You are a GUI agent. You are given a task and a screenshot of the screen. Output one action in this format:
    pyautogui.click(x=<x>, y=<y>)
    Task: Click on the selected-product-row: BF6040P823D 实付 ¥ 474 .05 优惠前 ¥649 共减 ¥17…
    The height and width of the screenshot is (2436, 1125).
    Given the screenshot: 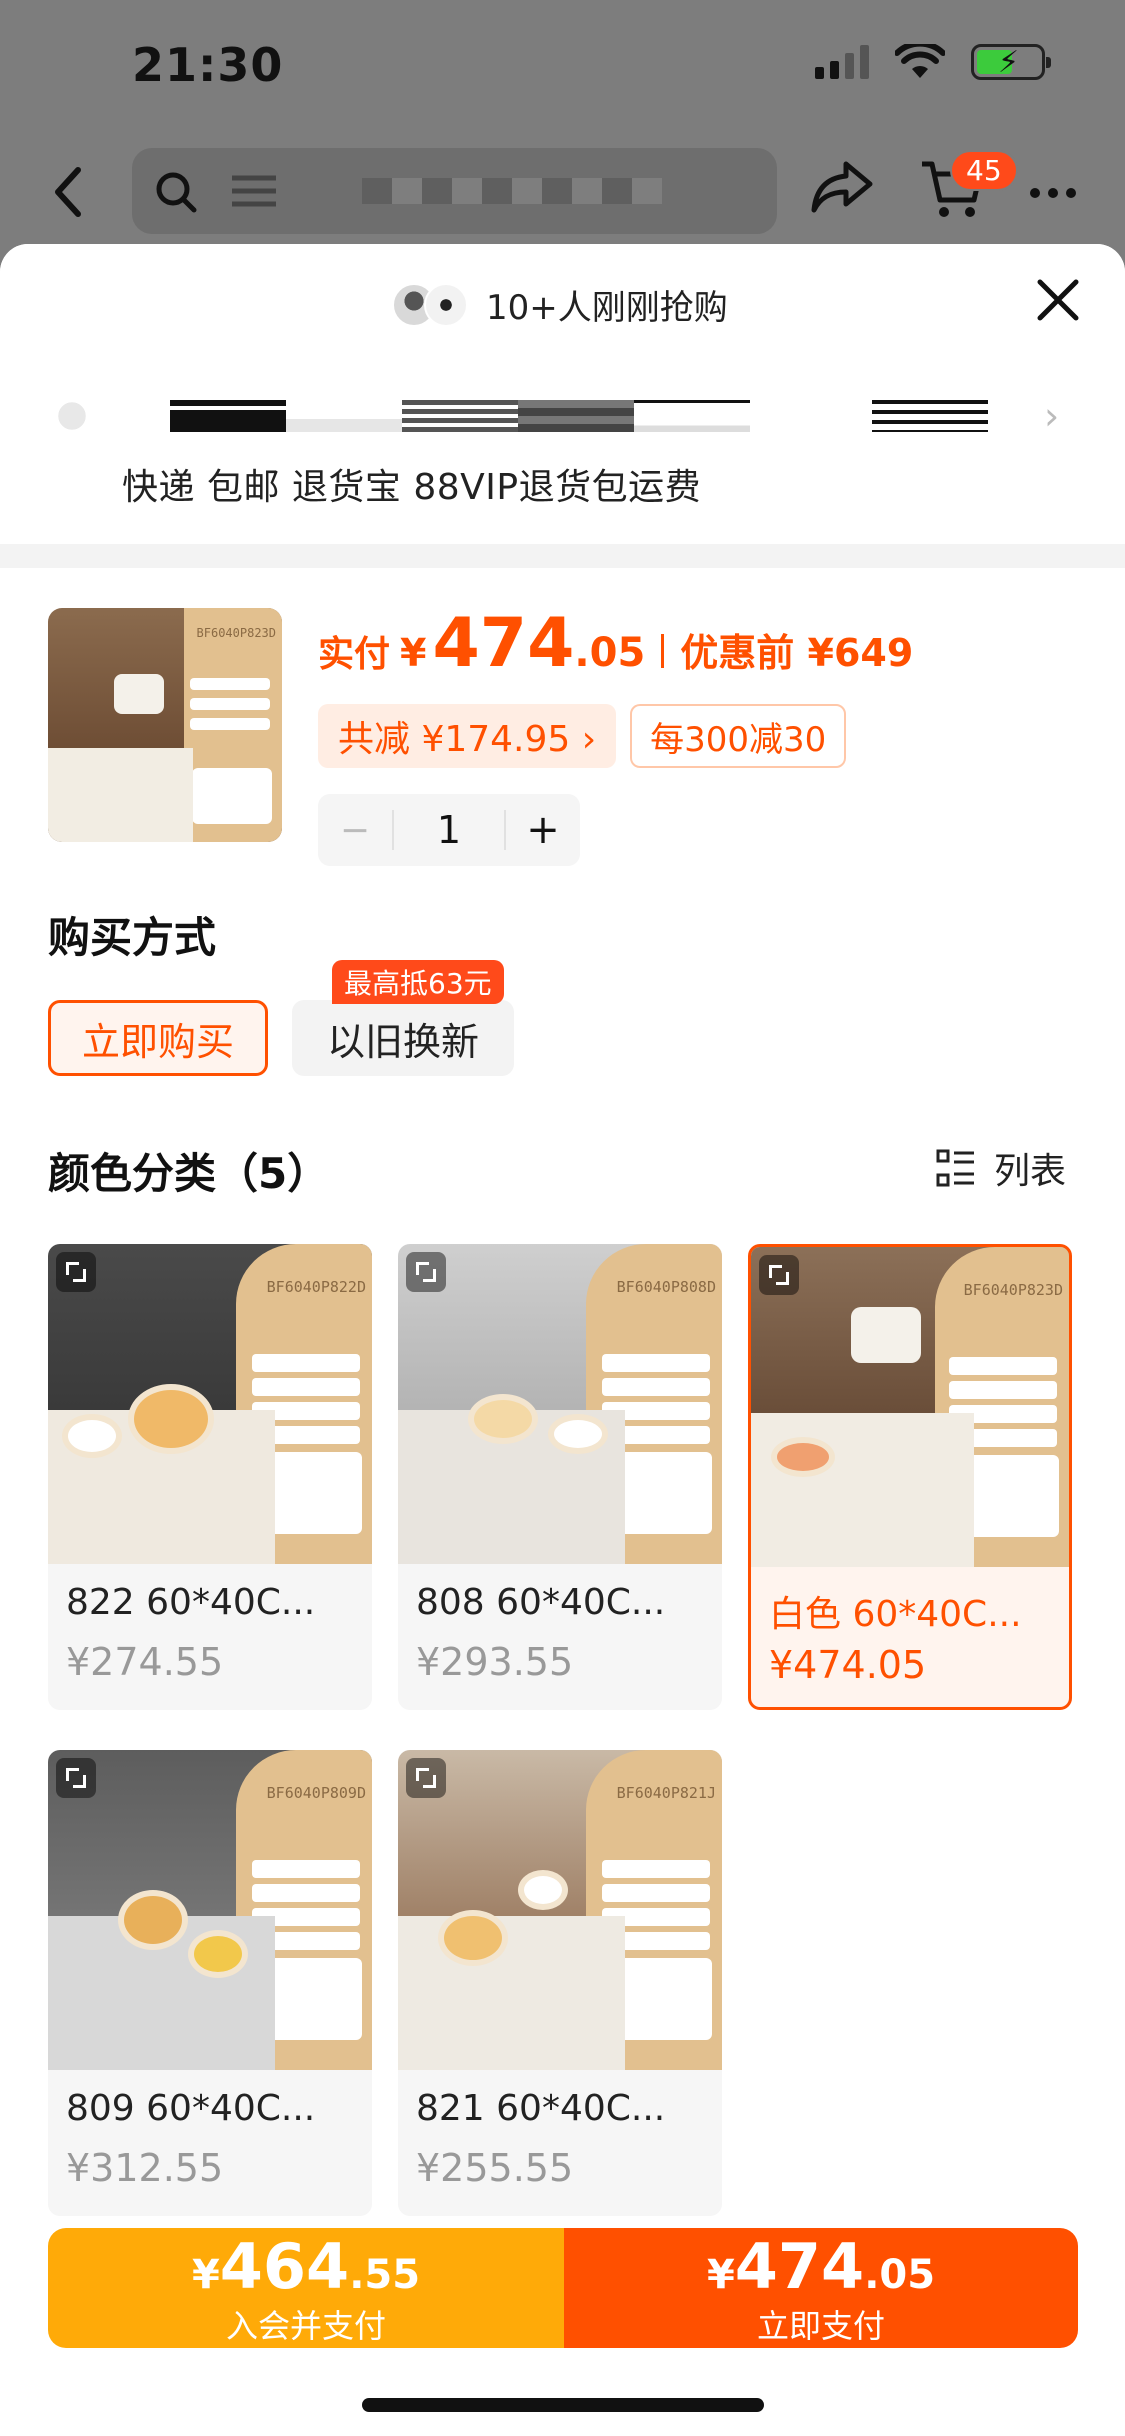 What is the action you would take?
    pyautogui.click(x=562, y=718)
    